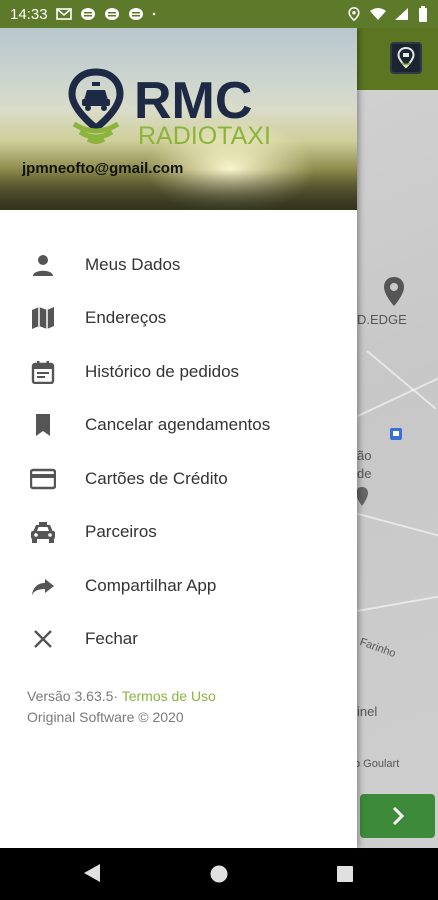  Describe the element at coordinates (151, 585) in the screenshot. I see `menu-item-label: Compartilhar App` at that location.